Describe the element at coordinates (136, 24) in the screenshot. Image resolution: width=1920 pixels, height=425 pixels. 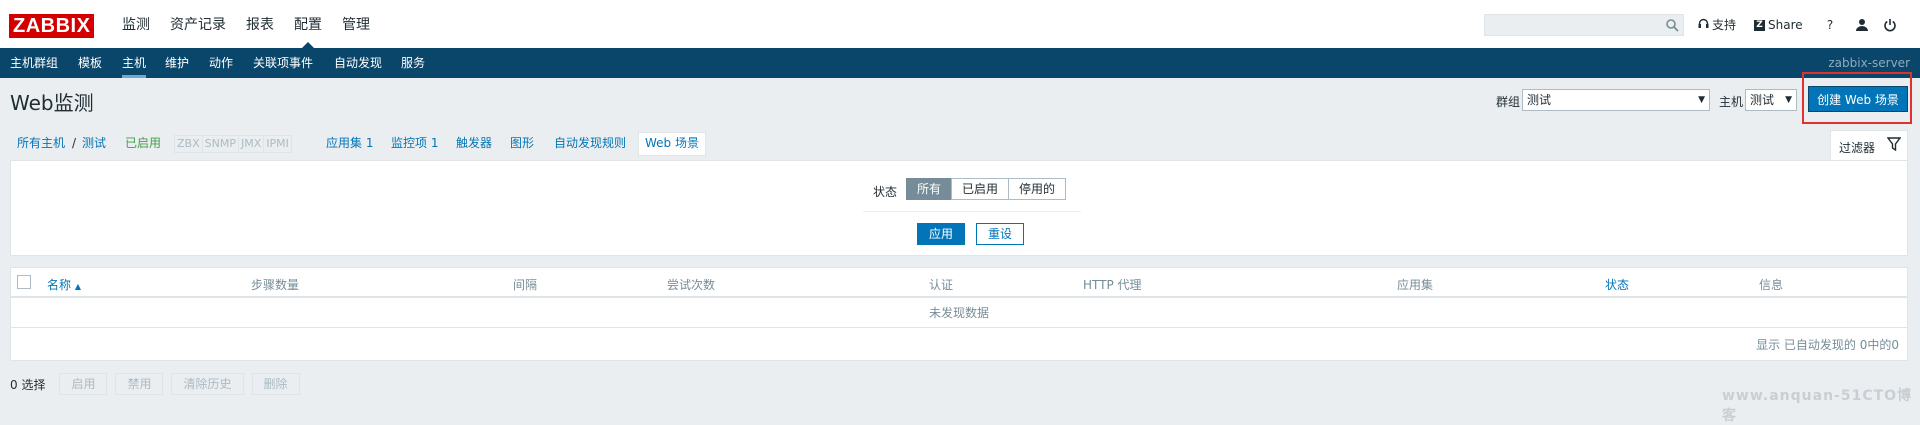
I see `menu-monitoring: 监测` at that location.